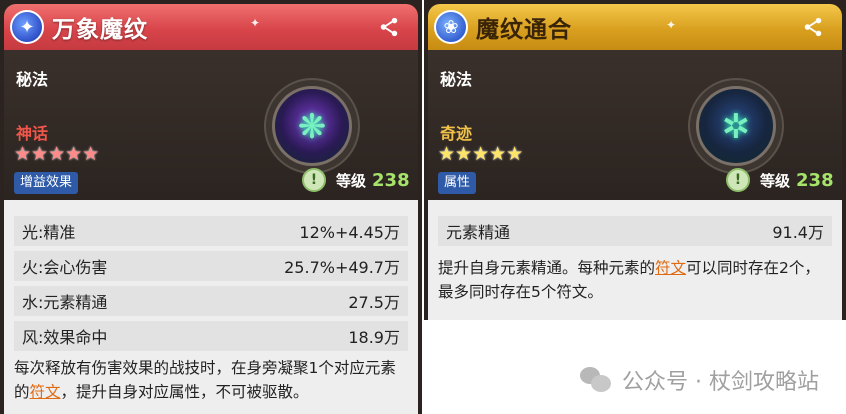 Image resolution: width=846 pixels, height=414 pixels. What do you see at coordinates (798, 232) in the screenshot?
I see `stat-value: 91.4万` at bounding box center [798, 232].